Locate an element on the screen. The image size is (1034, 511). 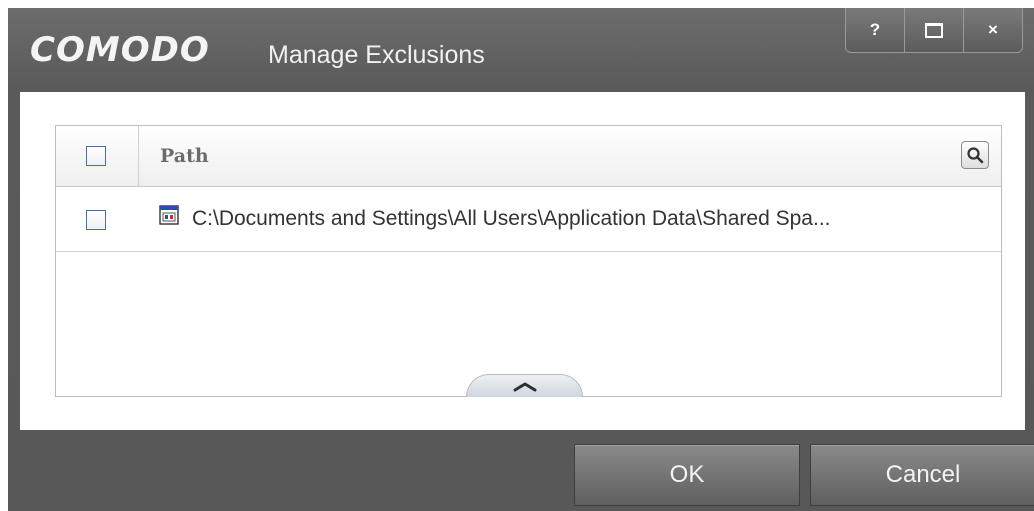
comodo-logo: COMODO is located at coordinates (120, 50).